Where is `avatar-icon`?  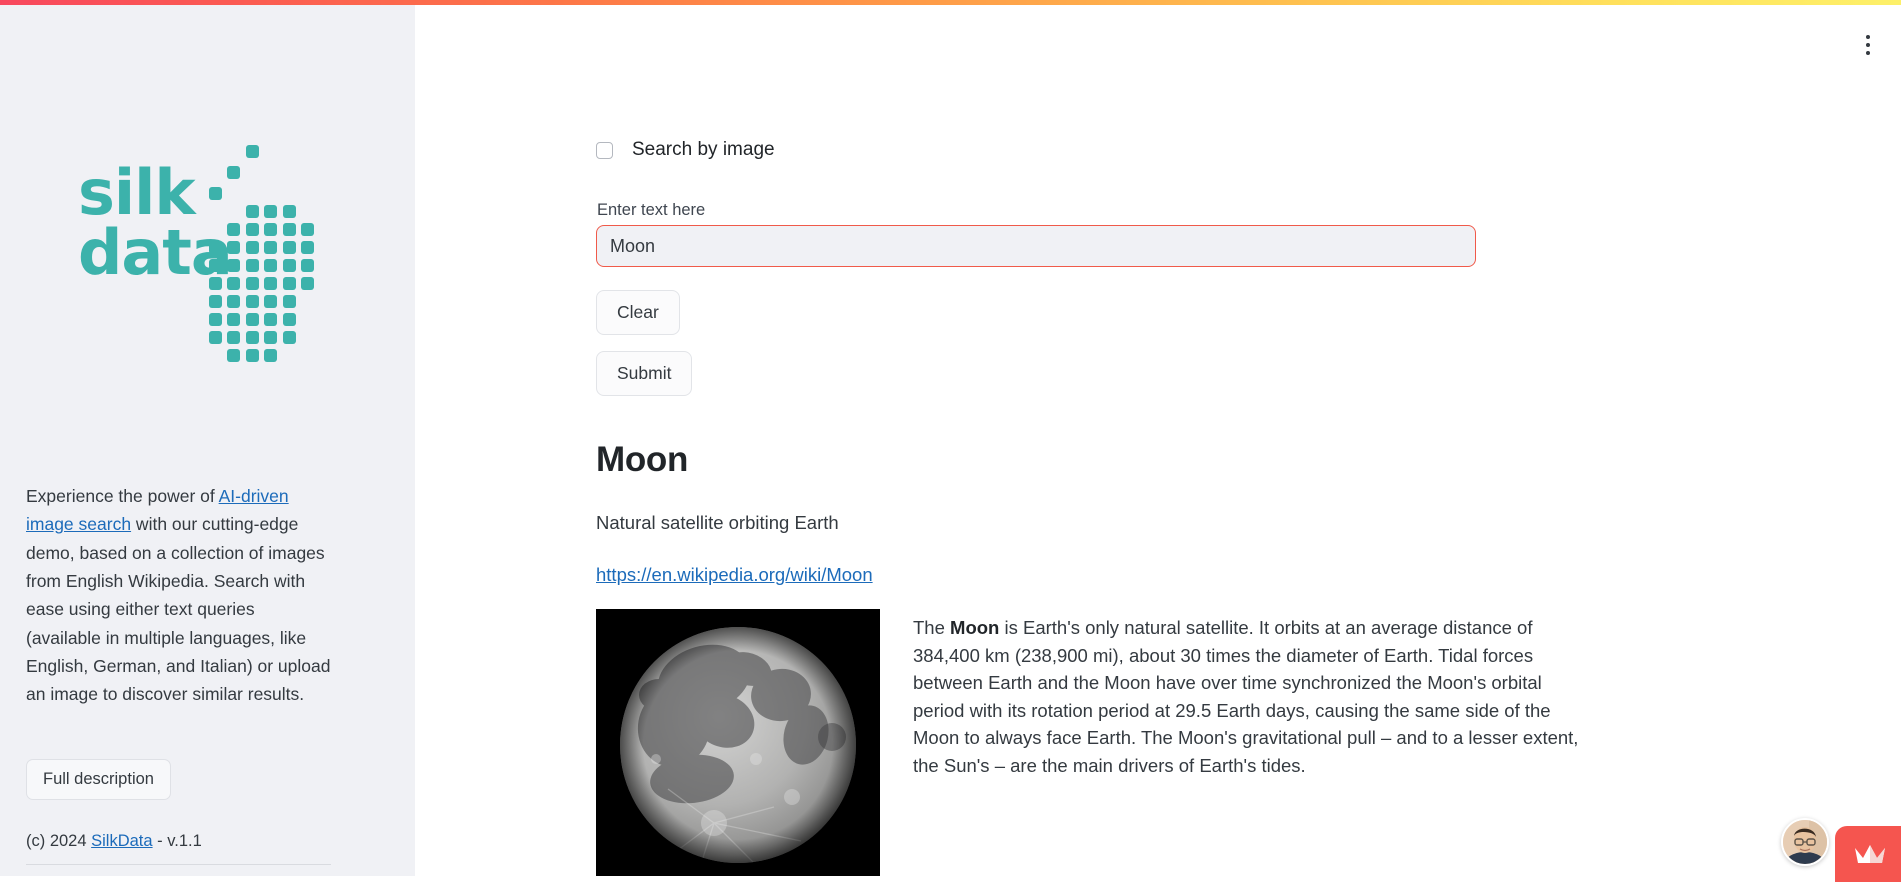
avatar-icon is located at coordinates (1805, 842).